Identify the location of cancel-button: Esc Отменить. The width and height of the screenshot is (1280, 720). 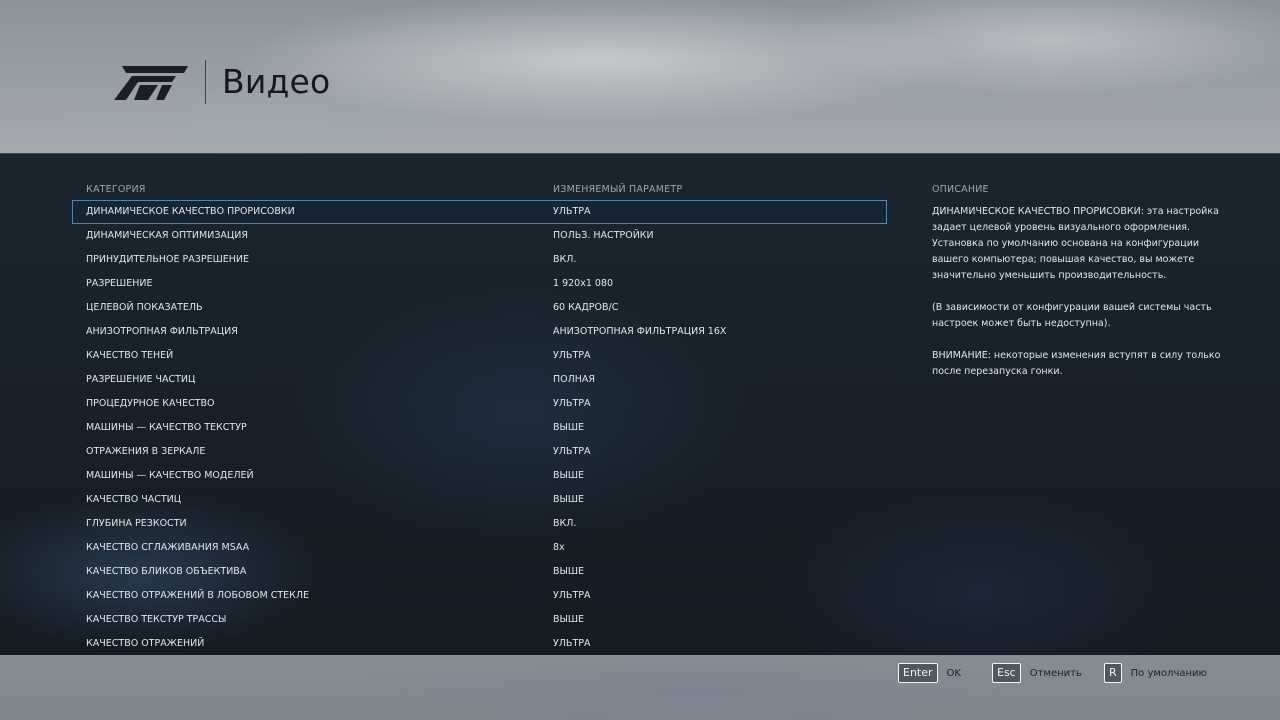
(1037, 673).